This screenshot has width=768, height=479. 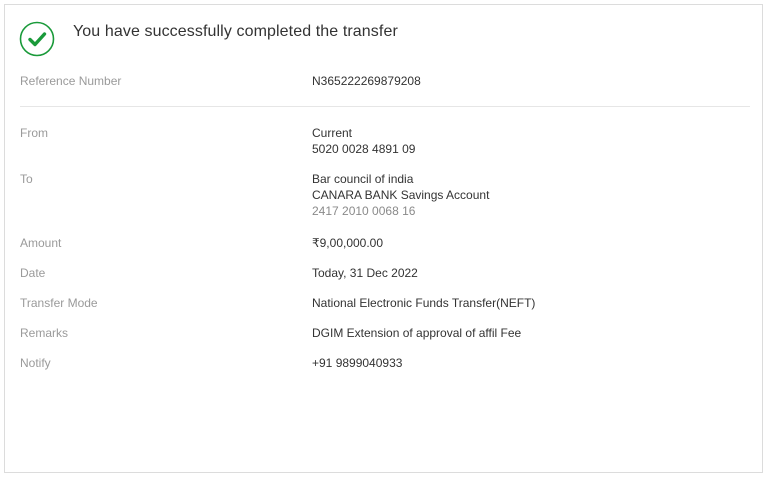 What do you see at coordinates (33, 273) in the screenshot?
I see `date-label: Date` at bounding box center [33, 273].